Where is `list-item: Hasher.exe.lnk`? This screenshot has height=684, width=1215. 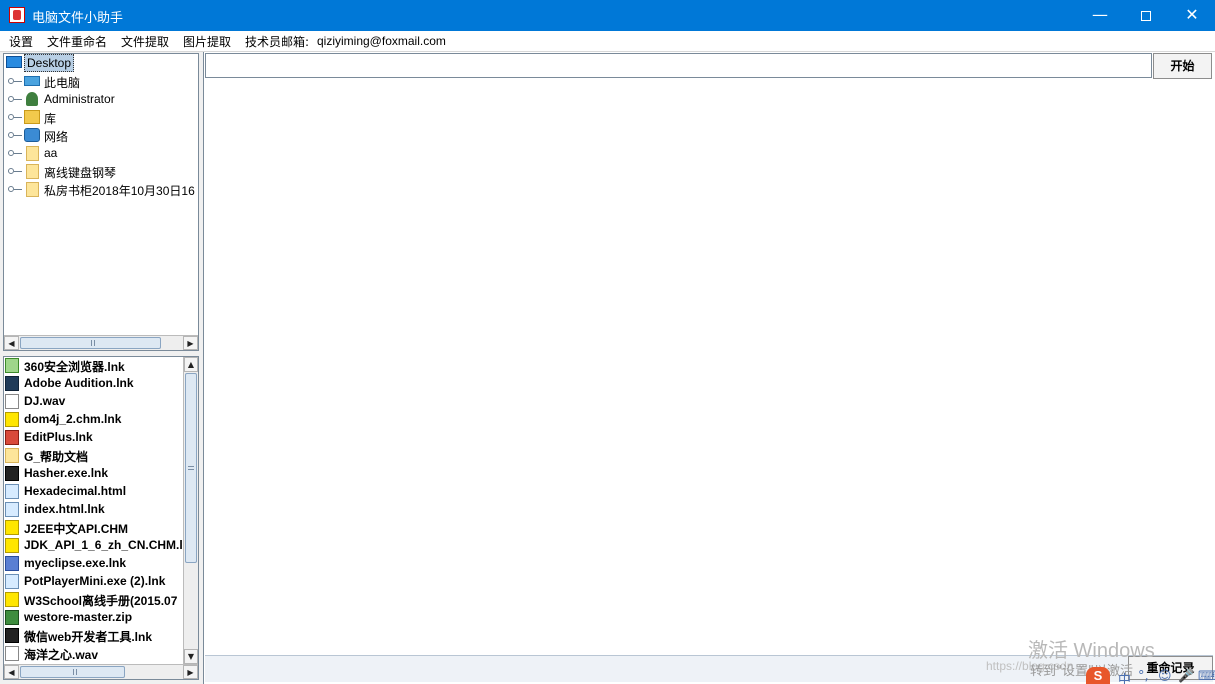 list-item: Hasher.exe.lnk is located at coordinates (94, 474).